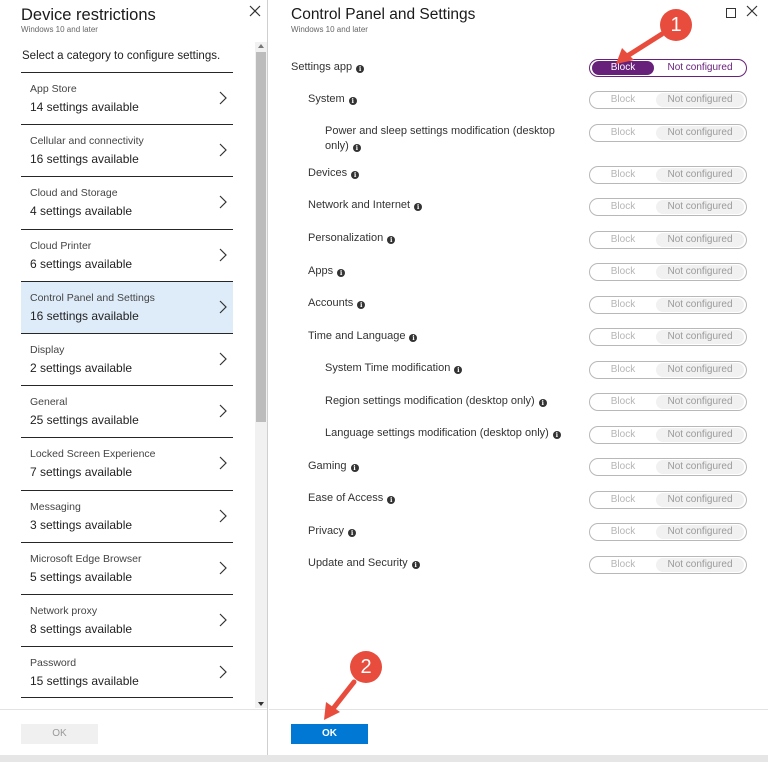  I want to click on category-count: 7 settings available, so click(81, 472).